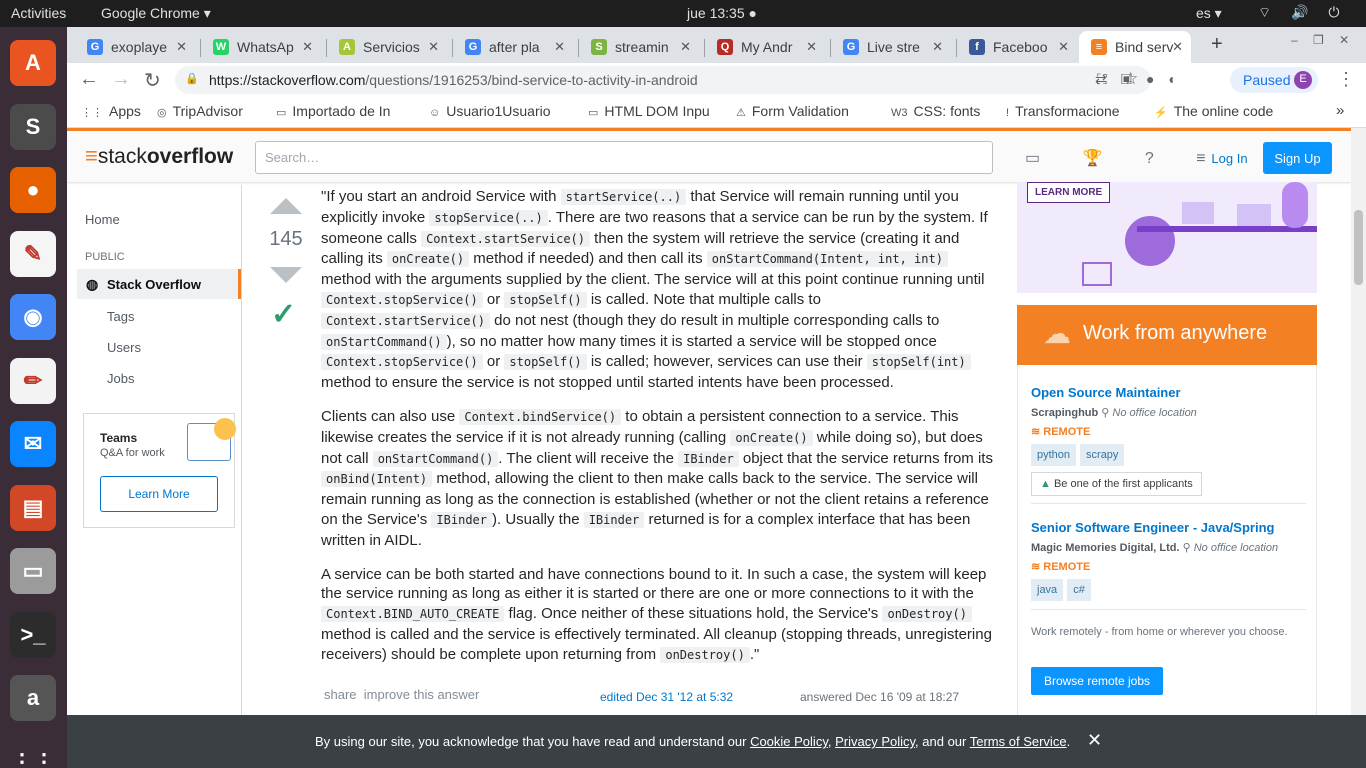 The image size is (1366, 768). What do you see at coordinates (1017, 47) in the screenshot?
I see `browser-tab: f Faceboo ✕` at bounding box center [1017, 47].